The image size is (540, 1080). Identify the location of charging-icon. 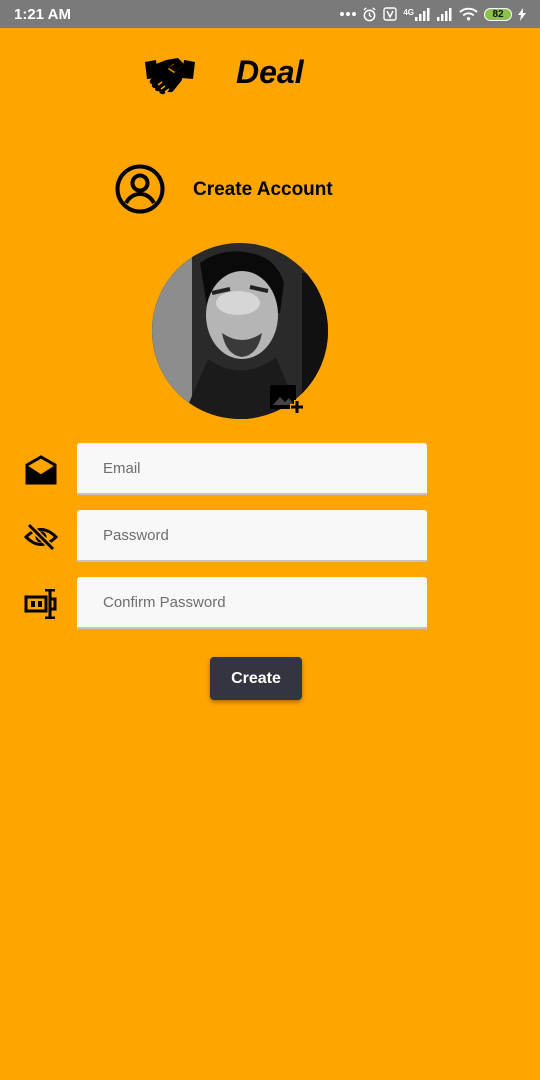
(522, 14).